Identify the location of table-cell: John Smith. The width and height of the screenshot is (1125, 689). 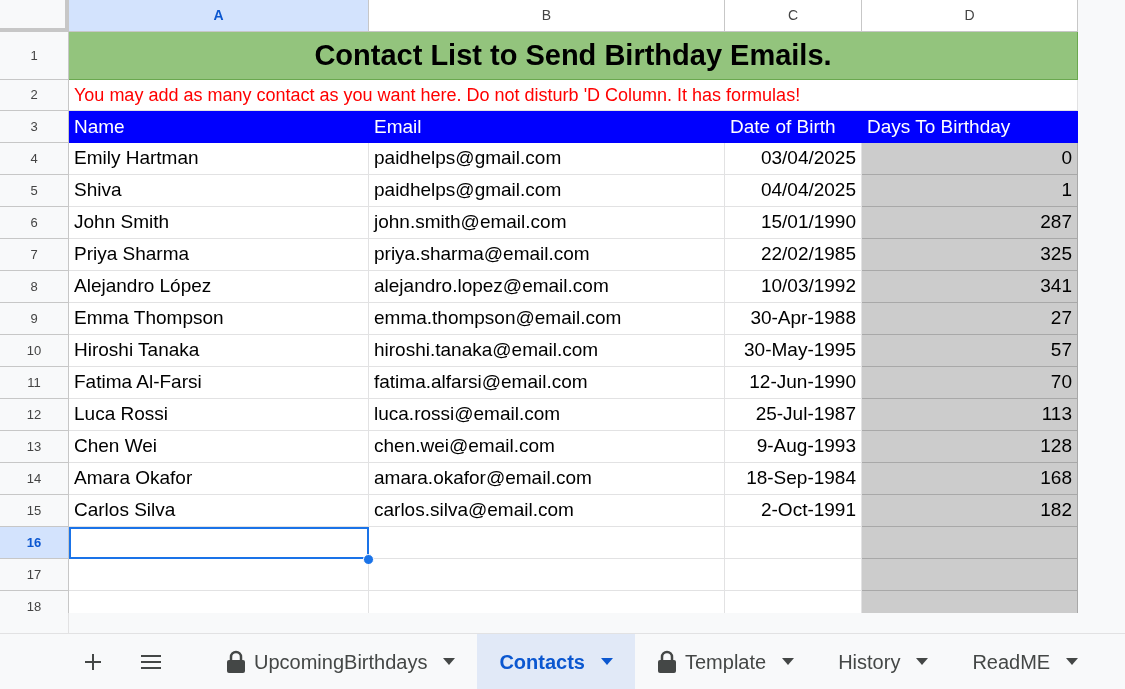
(219, 223).